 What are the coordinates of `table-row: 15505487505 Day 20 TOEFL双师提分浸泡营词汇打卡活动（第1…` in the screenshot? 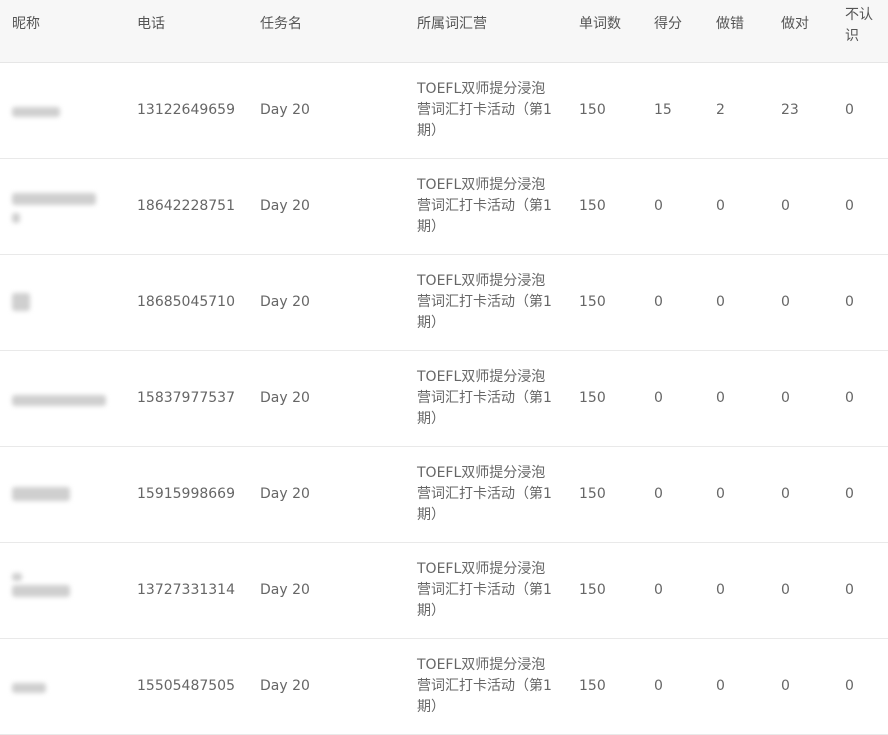 It's located at (444, 687).